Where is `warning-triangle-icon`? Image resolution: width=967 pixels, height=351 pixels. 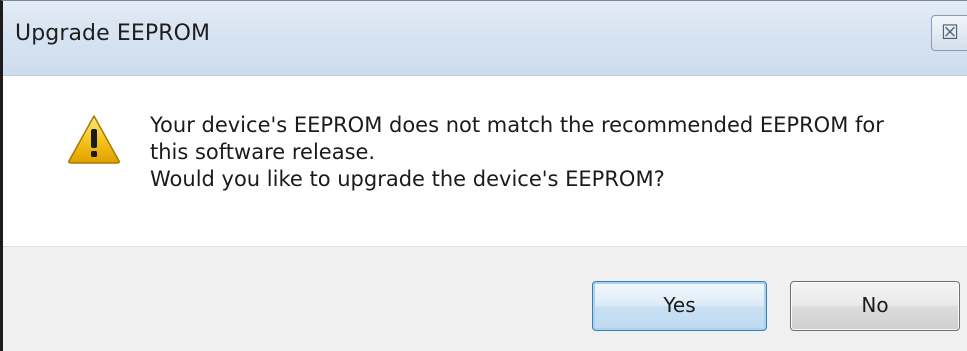 warning-triangle-icon is located at coordinates (94, 139).